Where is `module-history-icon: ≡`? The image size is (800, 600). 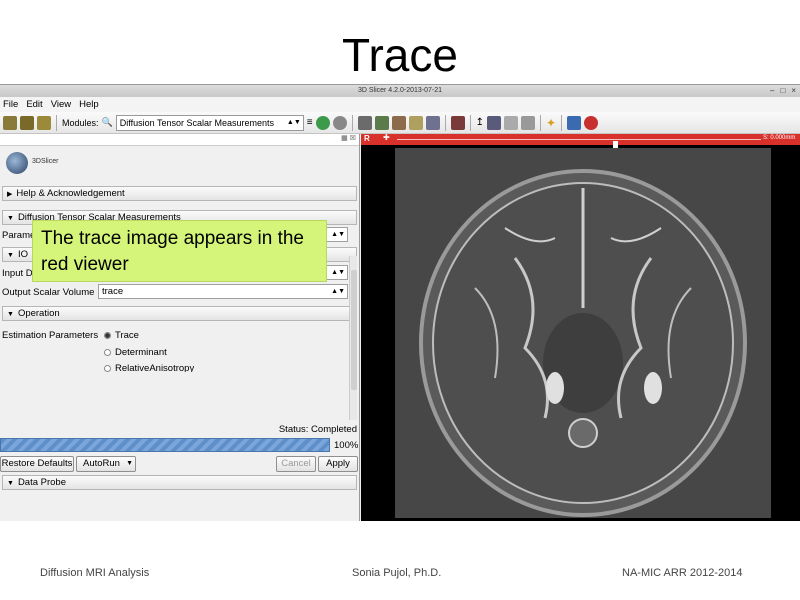
module-history-icon: ≡ is located at coordinates (310, 122).